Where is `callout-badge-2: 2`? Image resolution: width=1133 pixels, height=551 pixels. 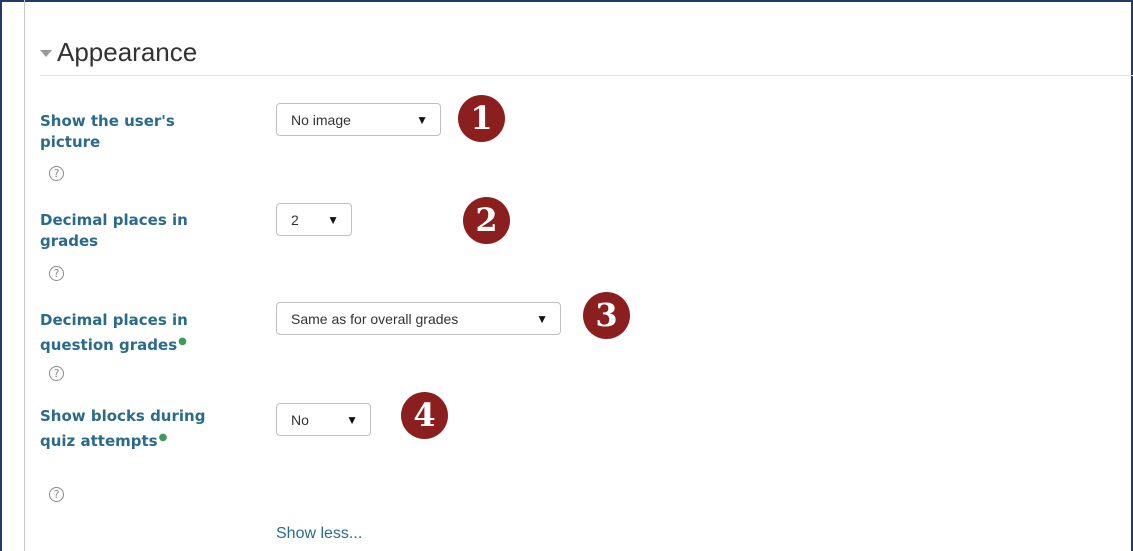 callout-badge-2: 2 is located at coordinates (486, 220).